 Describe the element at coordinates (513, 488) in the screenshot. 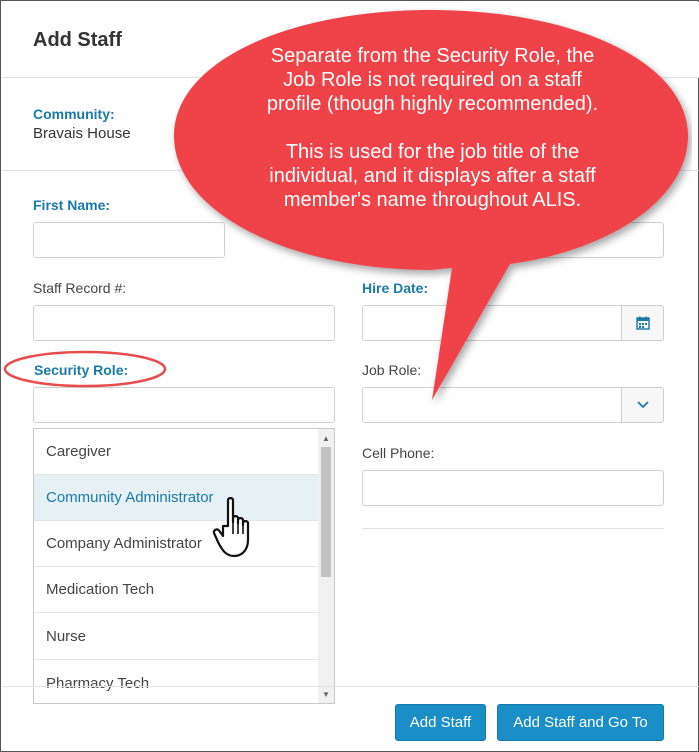

I see `cell-phone-input` at that location.